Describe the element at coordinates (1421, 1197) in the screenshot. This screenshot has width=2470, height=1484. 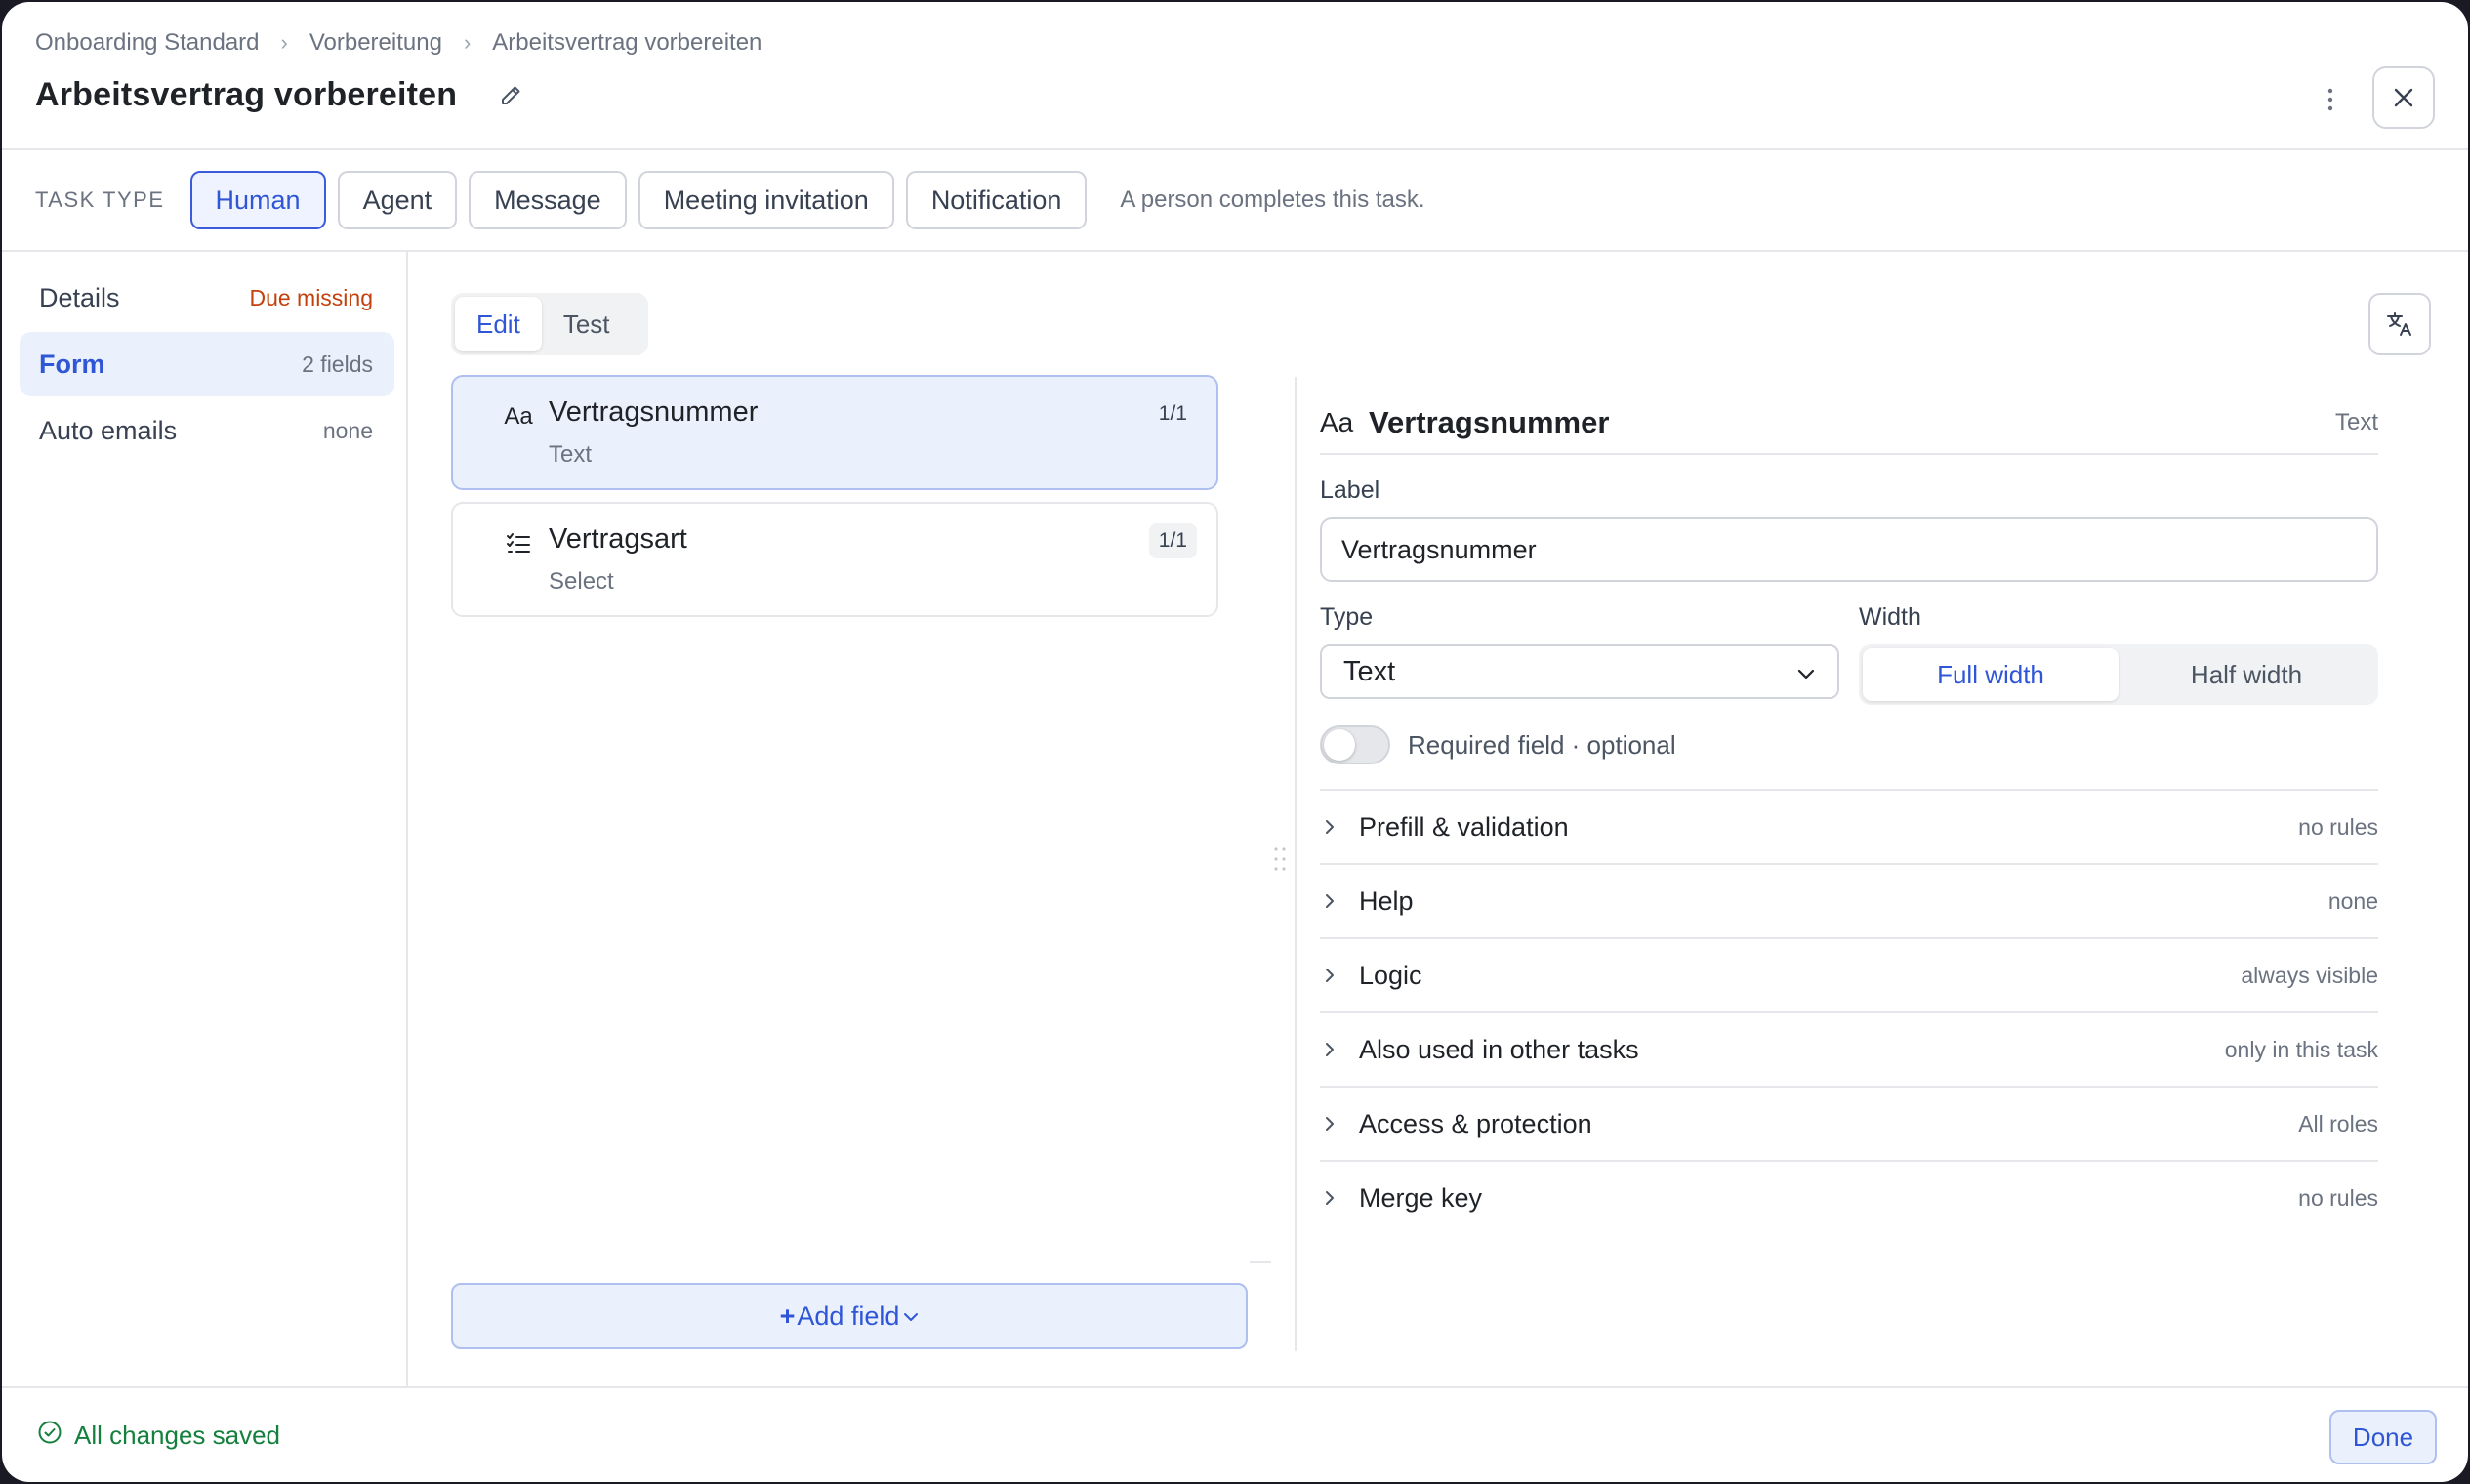
I see `section-label: Merge key` at that location.